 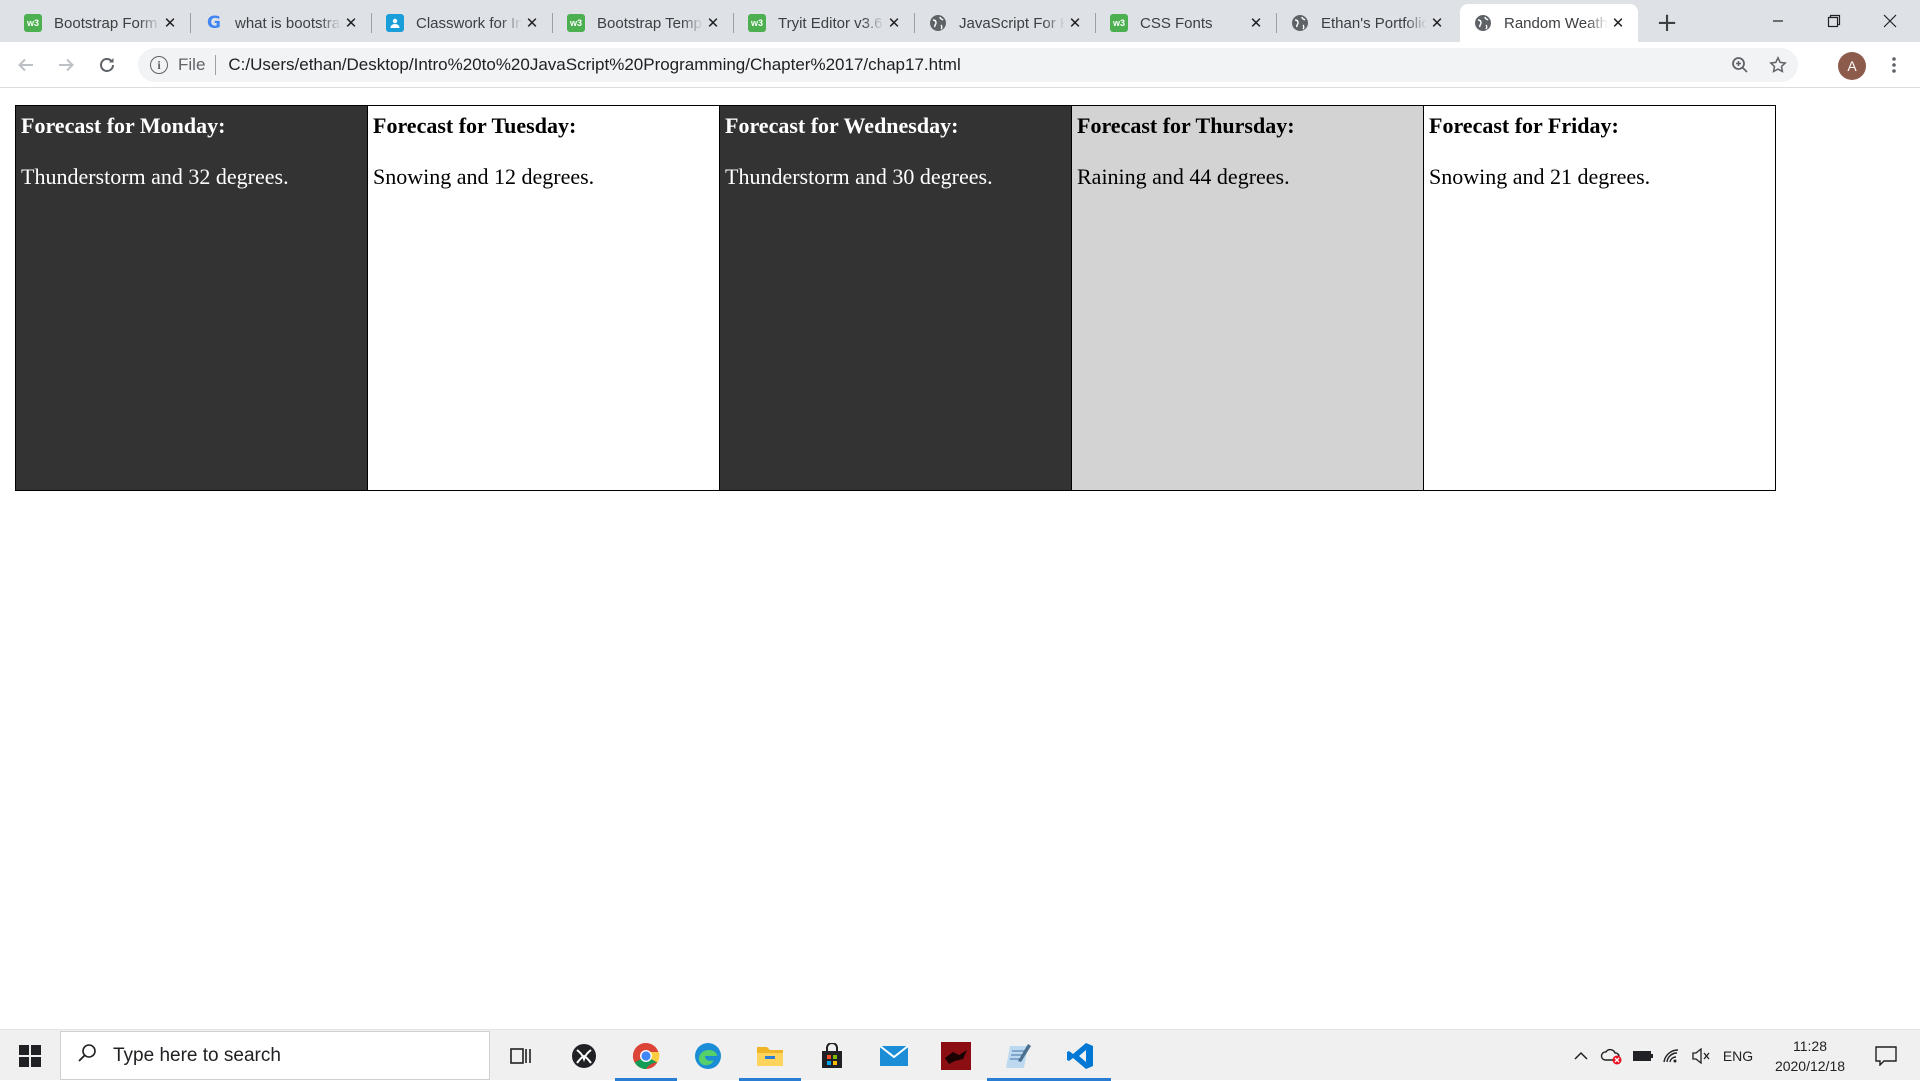 What do you see at coordinates (1810, 1046) in the screenshot?
I see `clock-time: 11:28` at bounding box center [1810, 1046].